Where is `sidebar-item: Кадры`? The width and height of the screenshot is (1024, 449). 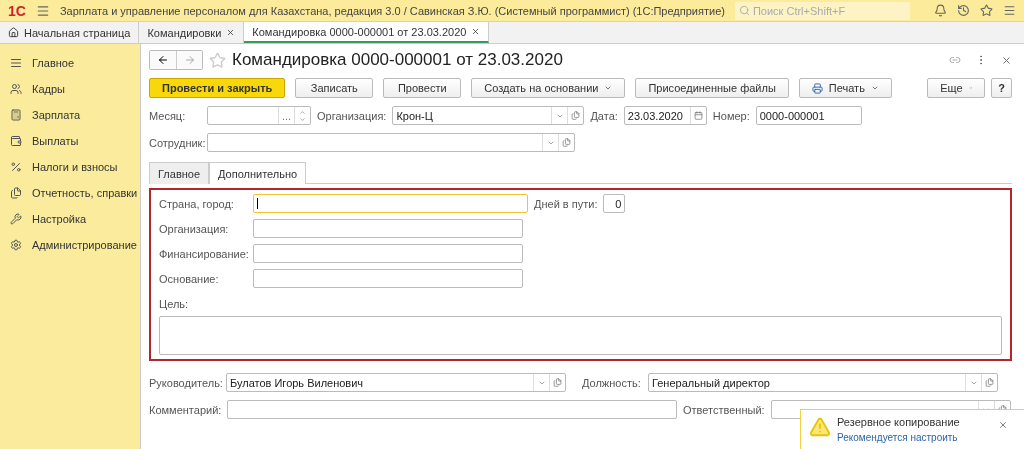
sidebar-item: Кадры is located at coordinates (70, 89).